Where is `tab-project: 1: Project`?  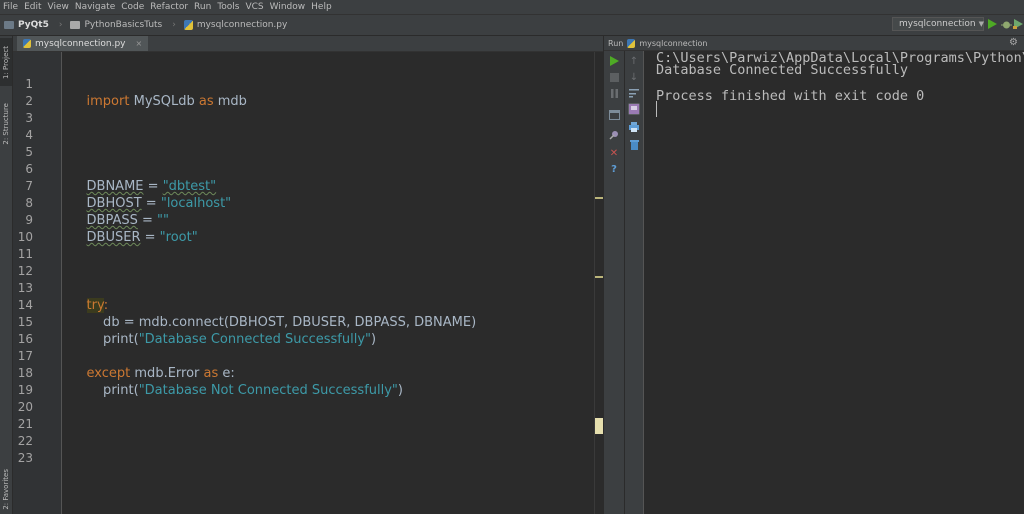
tab-project: 1: Project is located at coordinates (6, 62).